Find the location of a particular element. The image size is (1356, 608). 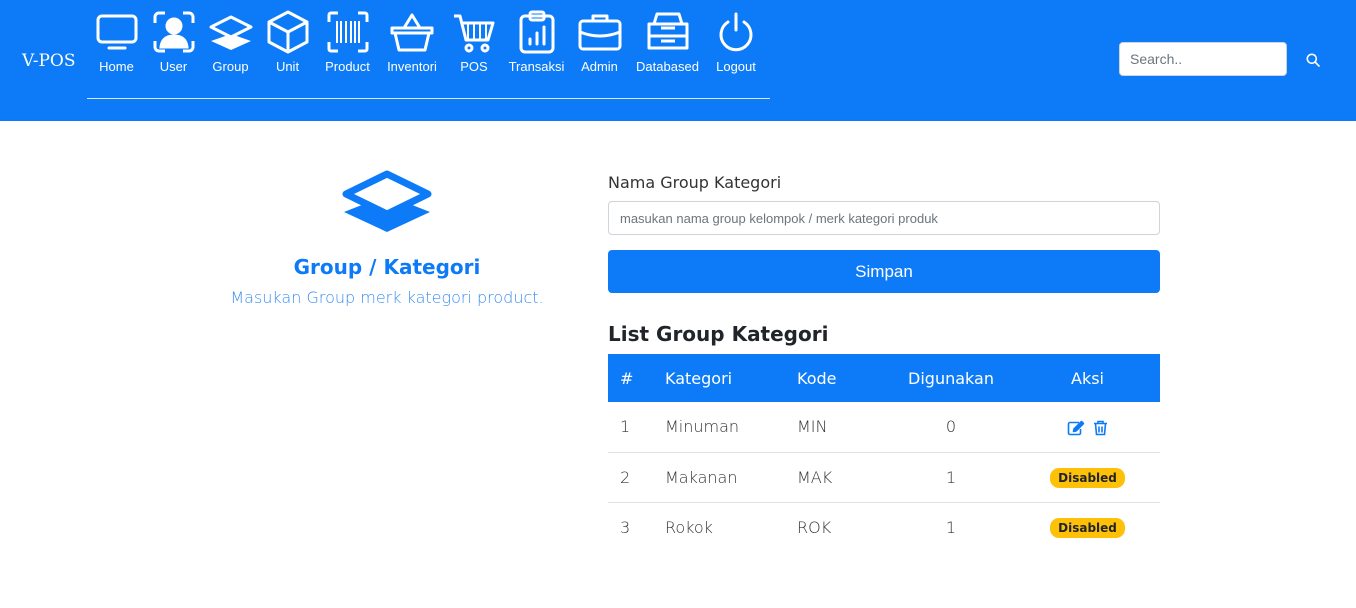

nav-item-unit: Unit is located at coordinates (287, 45).